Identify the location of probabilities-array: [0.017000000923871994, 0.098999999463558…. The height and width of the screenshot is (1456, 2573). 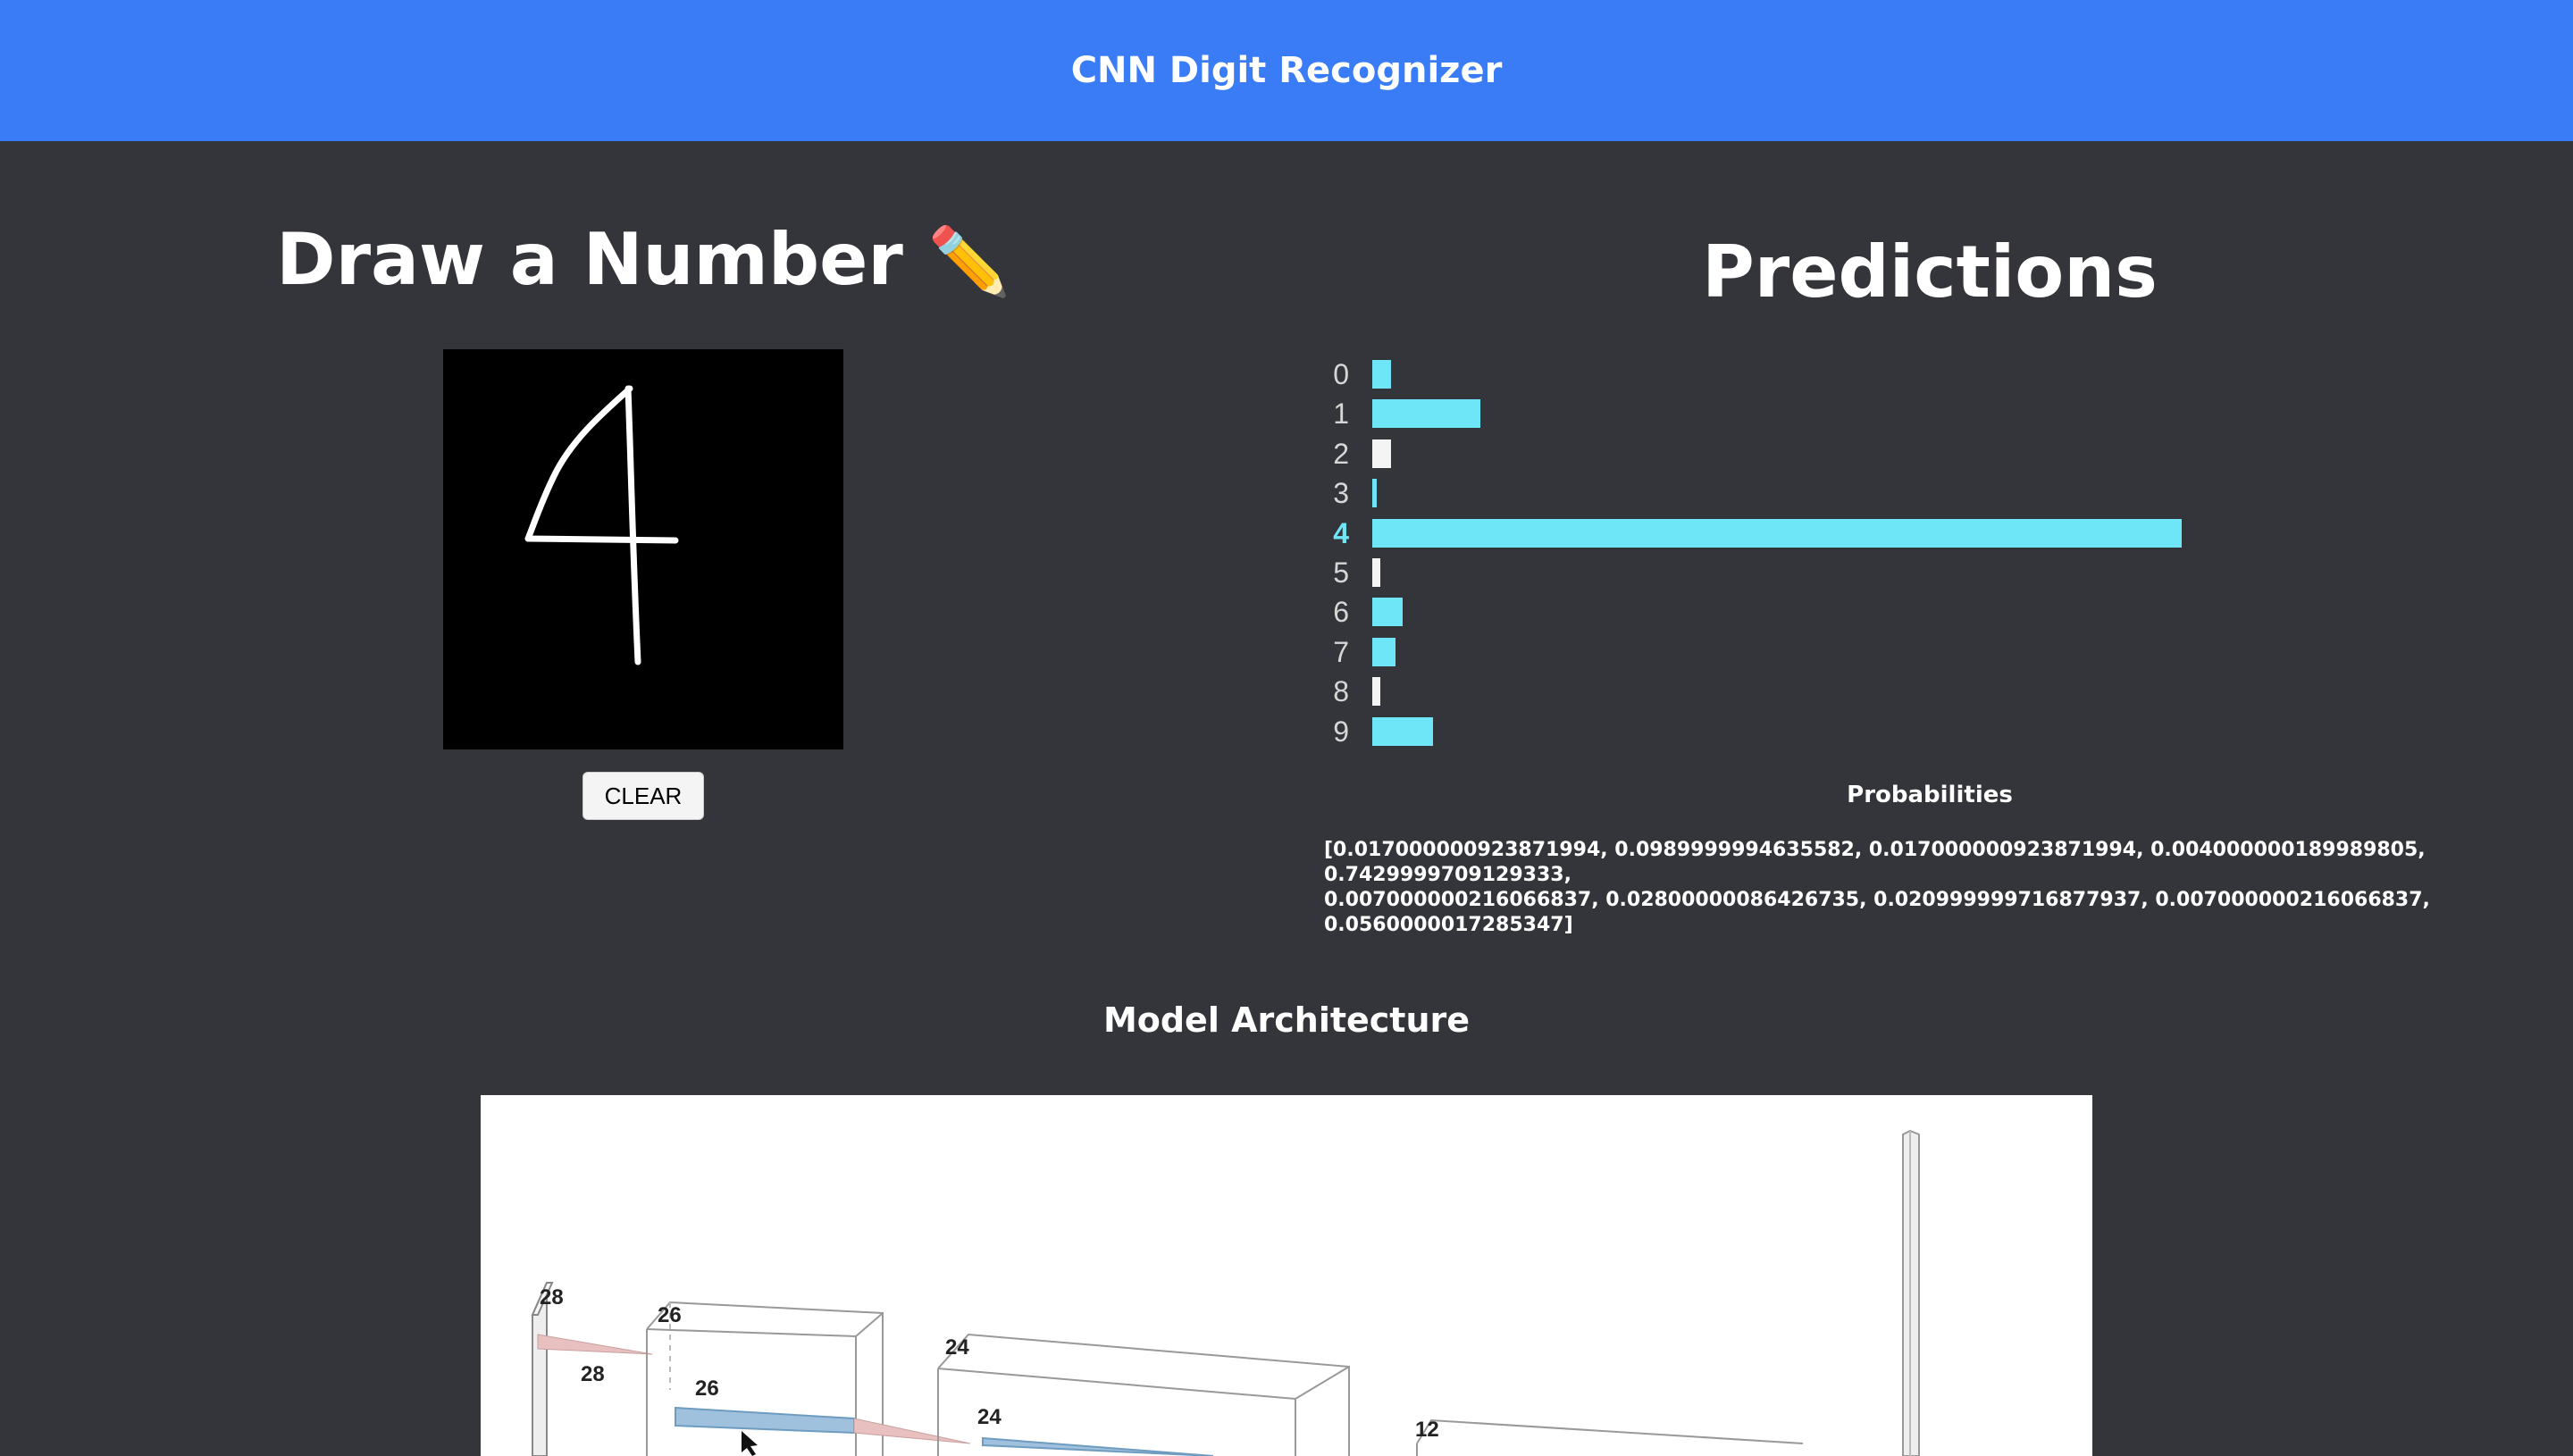
(1877, 887).